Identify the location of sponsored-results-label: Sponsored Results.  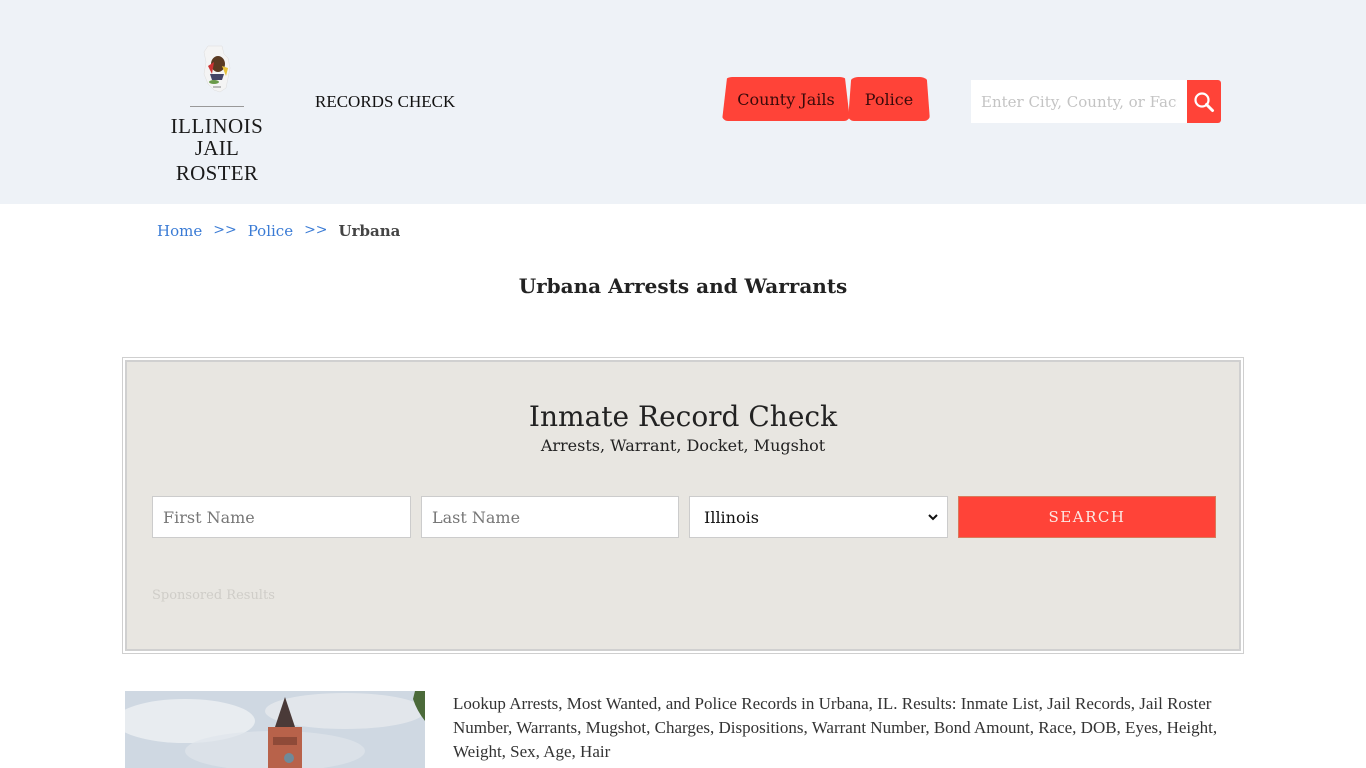
(213, 595).